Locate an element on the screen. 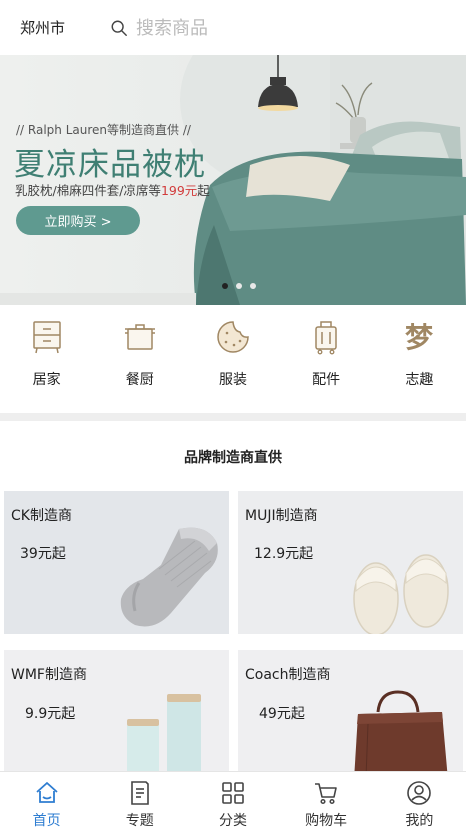 Image resolution: width=466 pixels, height=837 pixels. tab-profile: 我的 is located at coordinates (419, 804).